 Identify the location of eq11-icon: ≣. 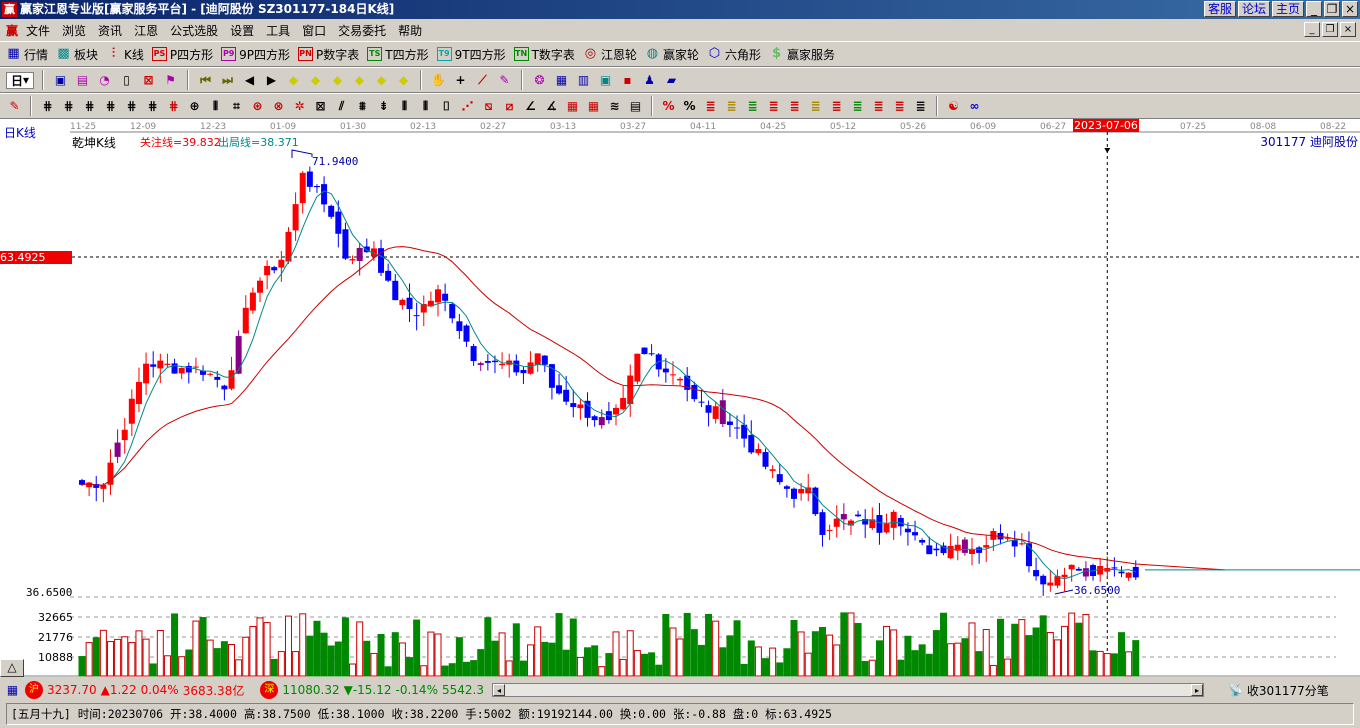
(920, 106).